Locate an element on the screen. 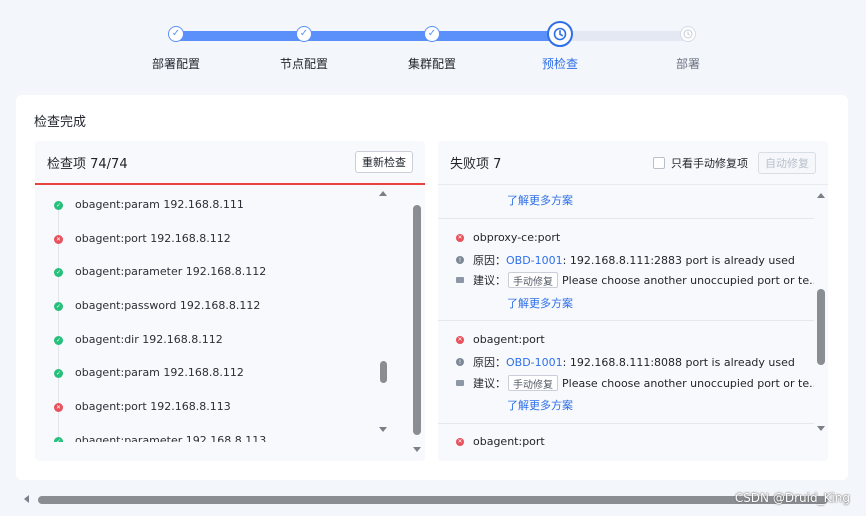 Image resolution: width=866 pixels, height=516 pixels. manual-only-checkbox is located at coordinates (659, 162).